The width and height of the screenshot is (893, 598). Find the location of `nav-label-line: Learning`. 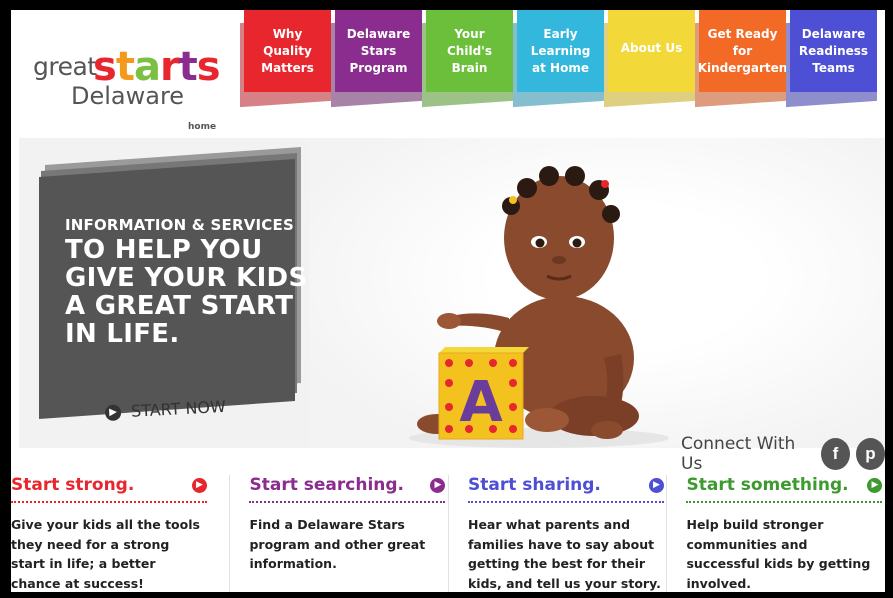

nav-label-line: Learning is located at coordinates (560, 51).